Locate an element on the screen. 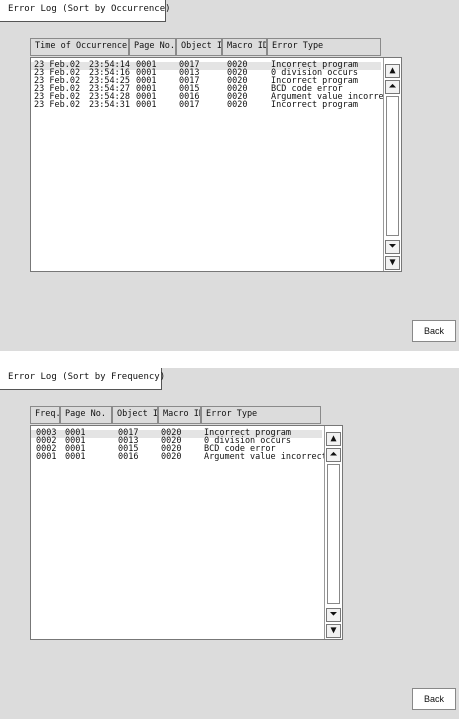 This screenshot has height=719, width=459. header-time-of-occurrence: Time of Occurrence is located at coordinates (79, 47).